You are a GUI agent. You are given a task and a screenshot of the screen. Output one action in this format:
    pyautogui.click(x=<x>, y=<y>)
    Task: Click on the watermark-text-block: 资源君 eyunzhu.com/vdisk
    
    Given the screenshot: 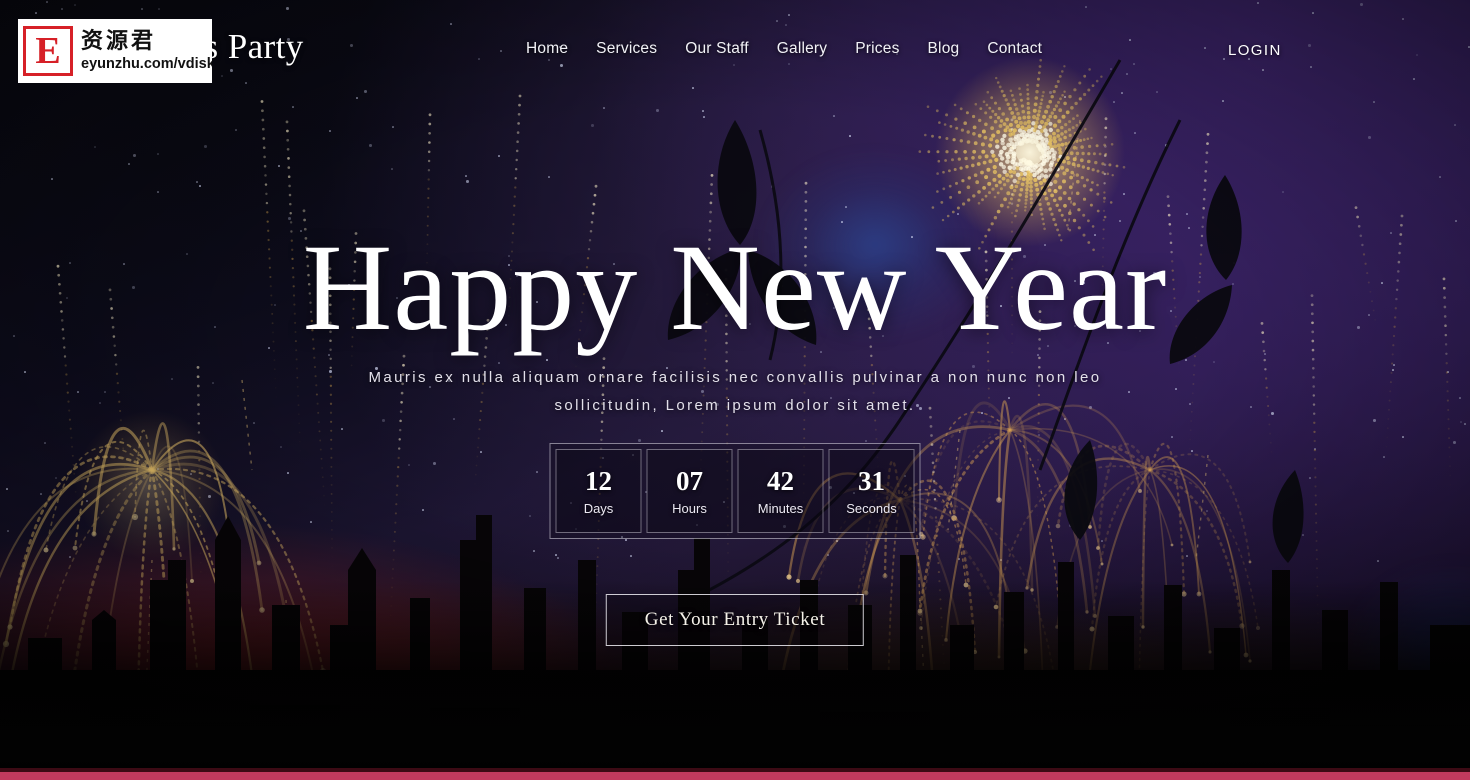 What is the action you would take?
    pyautogui.click(x=146, y=51)
    